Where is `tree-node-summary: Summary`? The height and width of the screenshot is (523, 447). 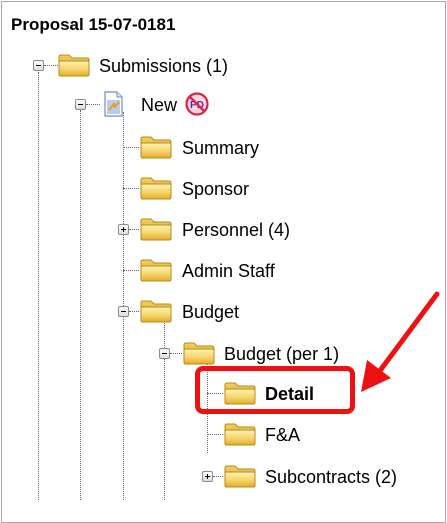
tree-node-summary: Summary is located at coordinates (220, 148).